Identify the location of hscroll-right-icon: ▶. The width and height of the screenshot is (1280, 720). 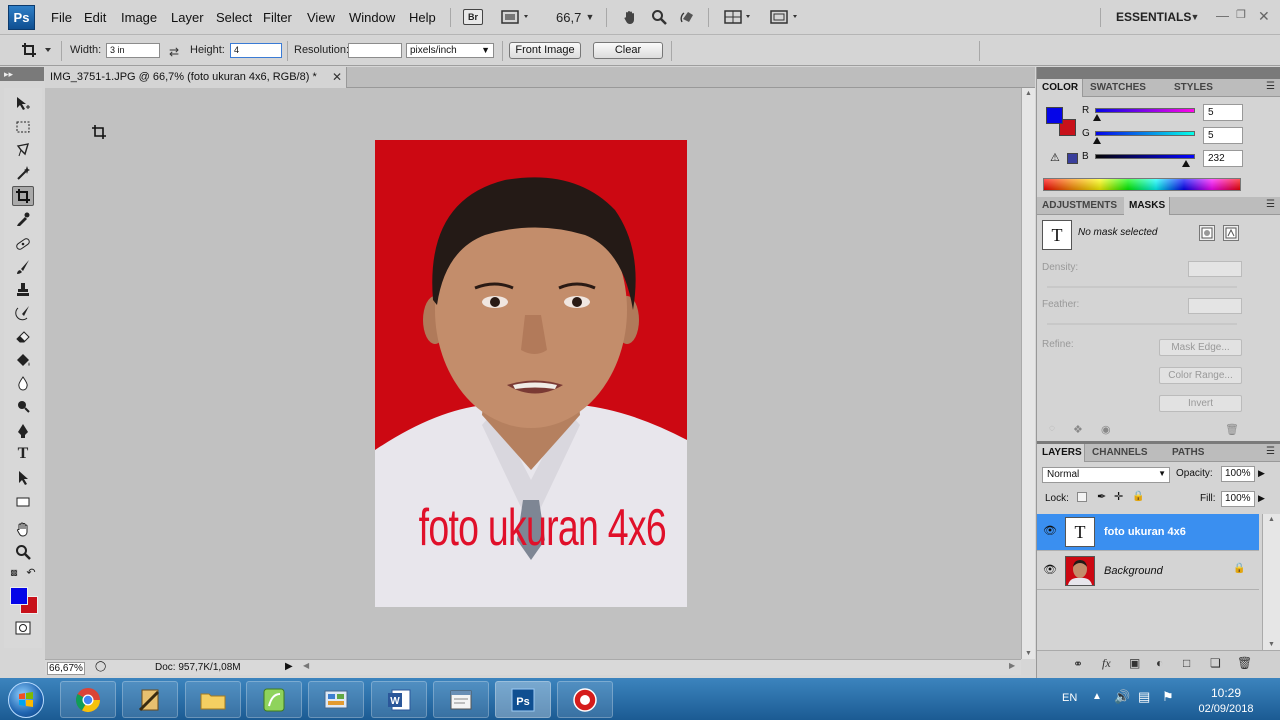
(1012, 665).